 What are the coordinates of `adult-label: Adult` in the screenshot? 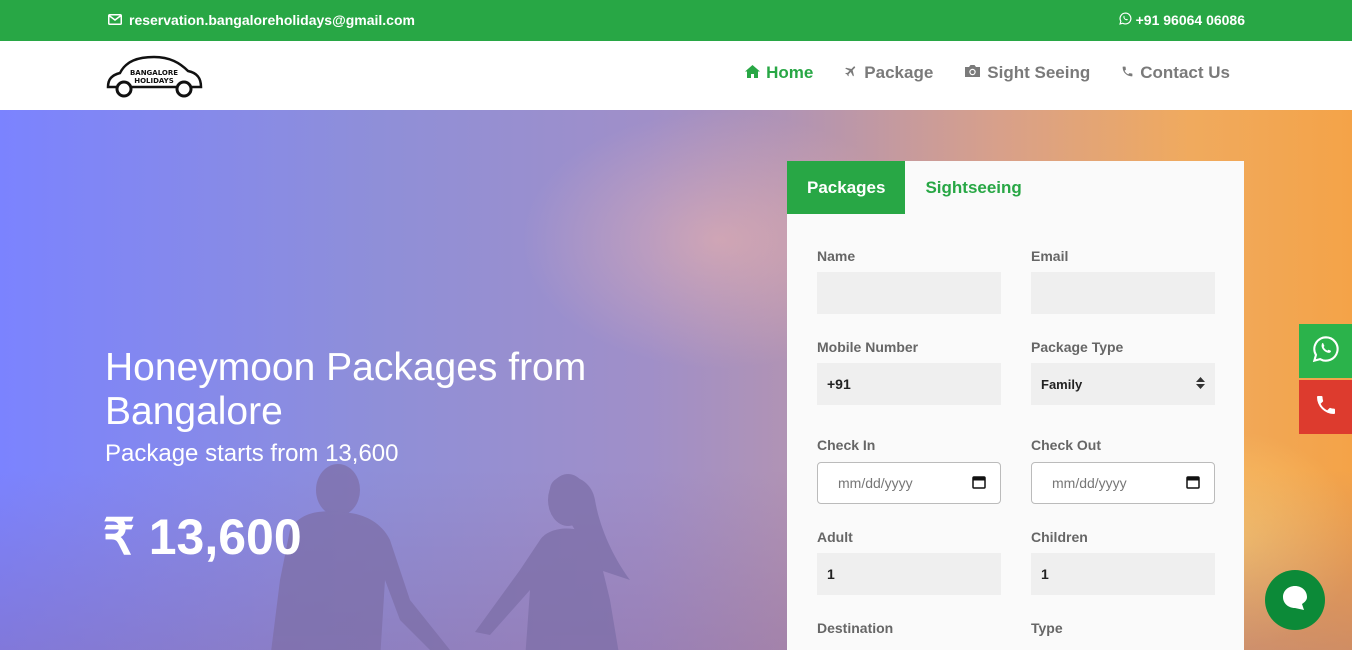 It's located at (835, 537).